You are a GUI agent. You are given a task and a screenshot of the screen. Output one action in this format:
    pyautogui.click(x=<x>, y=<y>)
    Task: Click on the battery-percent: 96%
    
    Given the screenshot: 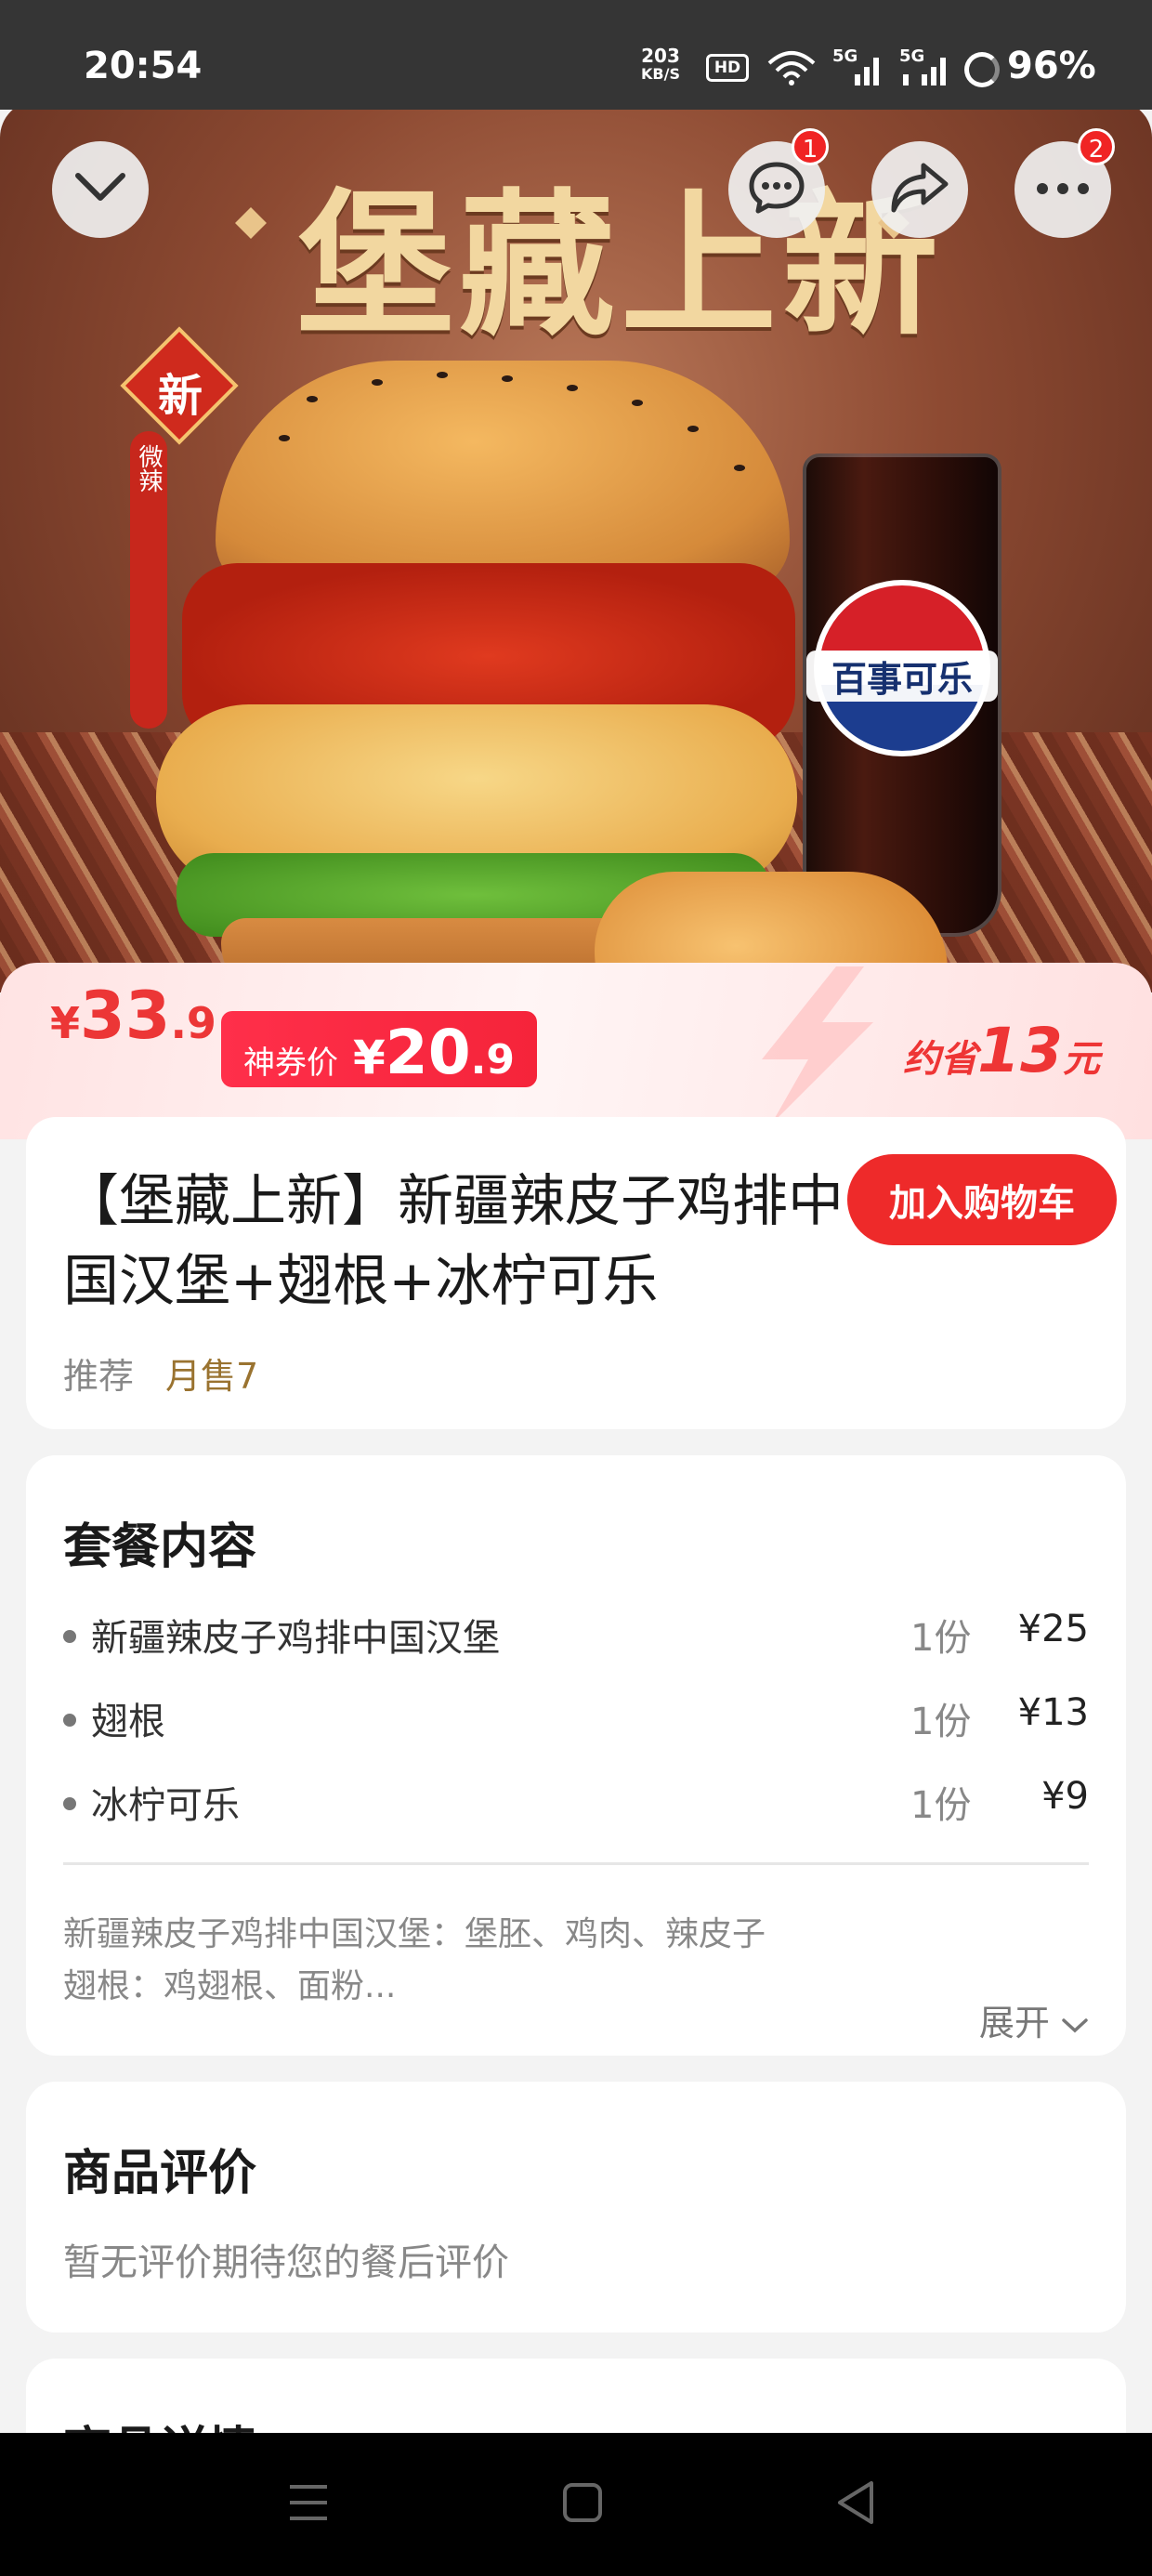 What is the action you would take?
    pyautogui.click(x=1051, y=66)
    